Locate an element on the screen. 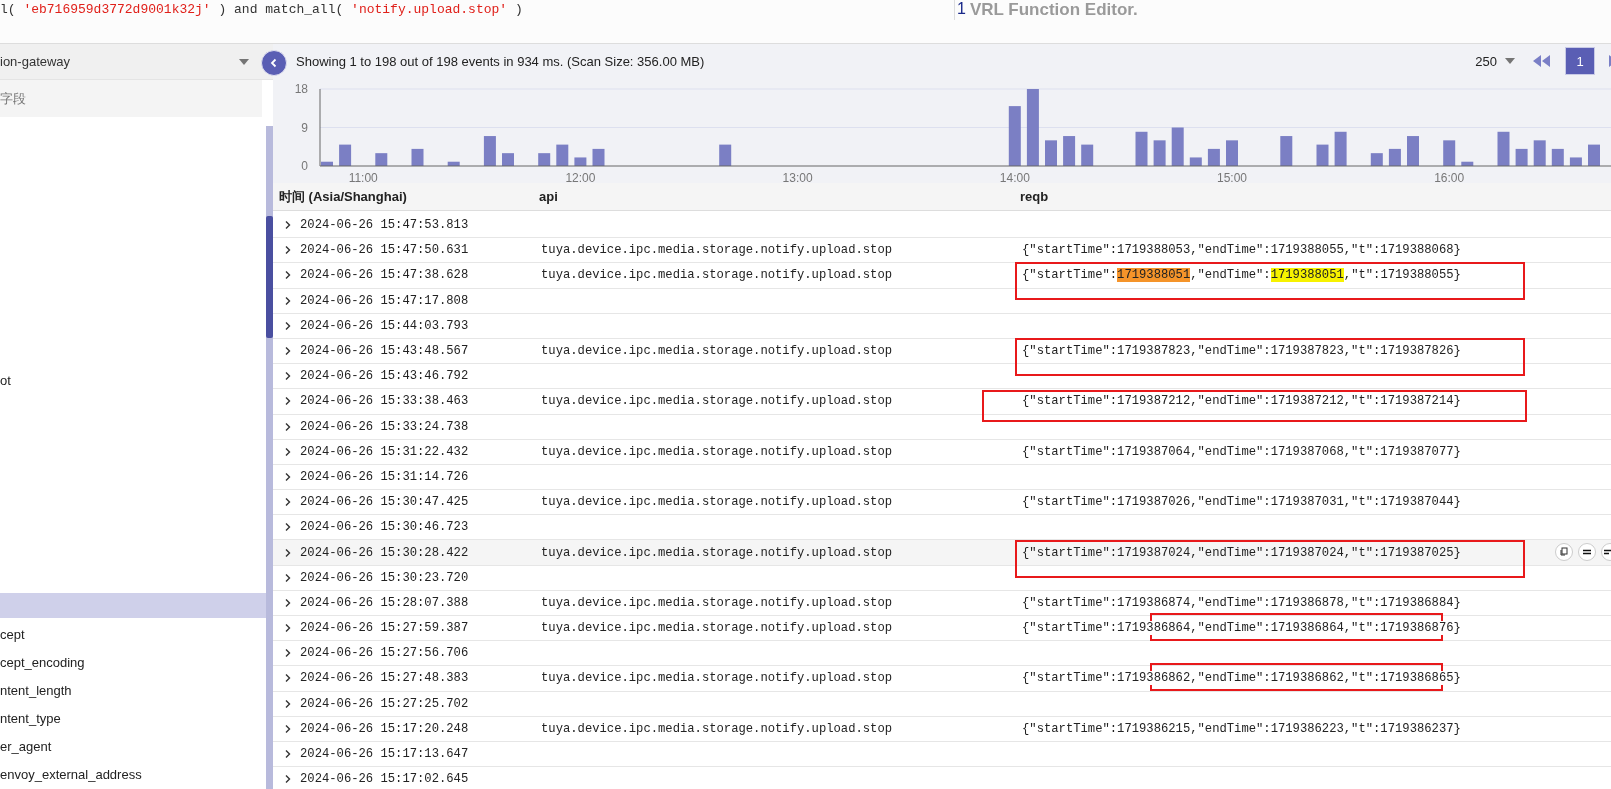  table-row: 2024-06-26 15:43:46.792 is located at coordinates (942, 377).